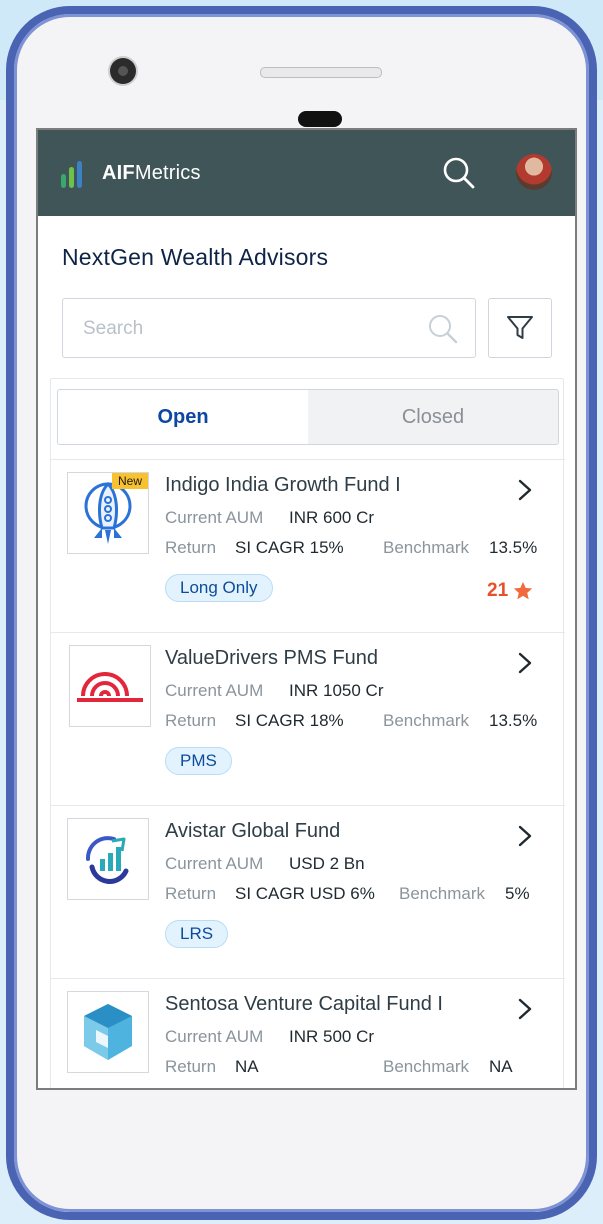 The width and height of the screenshot is (603, 1224). What do you see at coordinates (129, 481) in the screenshot?
I see `new-badge: New` at bounding box center [129, 481].